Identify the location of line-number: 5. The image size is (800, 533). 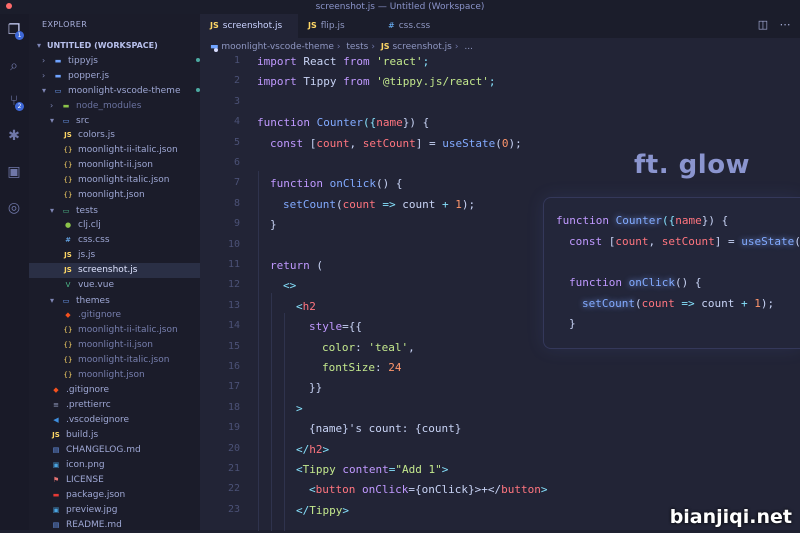
(236, 142).